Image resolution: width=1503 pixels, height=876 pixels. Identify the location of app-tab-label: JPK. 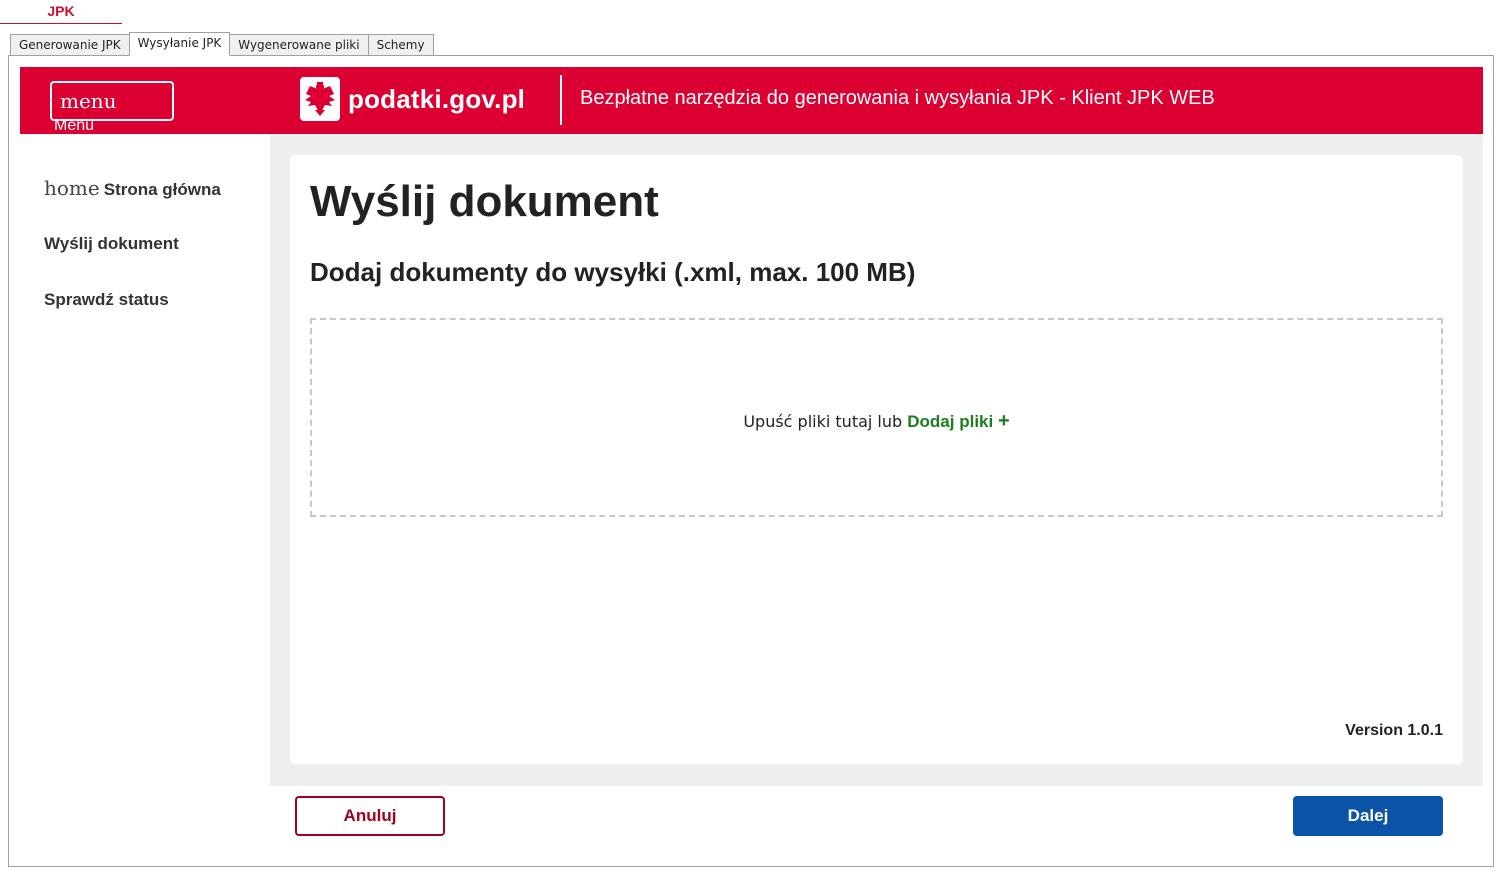
(61, 11).